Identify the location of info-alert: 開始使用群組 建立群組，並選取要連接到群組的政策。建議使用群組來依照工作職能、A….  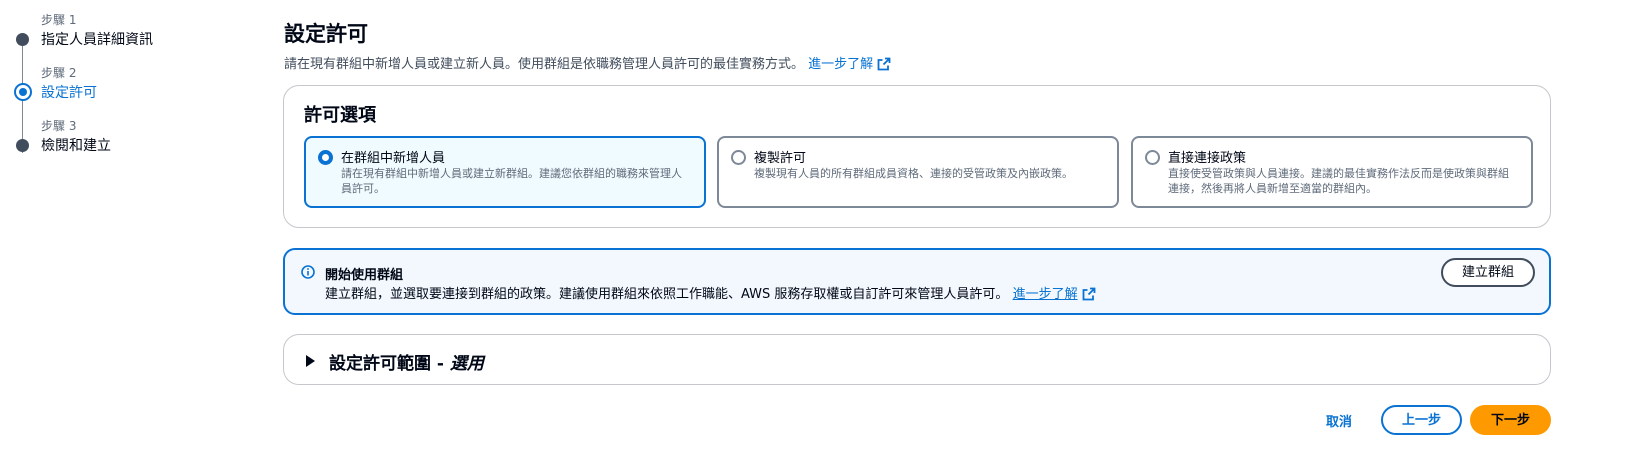
(917, 281).